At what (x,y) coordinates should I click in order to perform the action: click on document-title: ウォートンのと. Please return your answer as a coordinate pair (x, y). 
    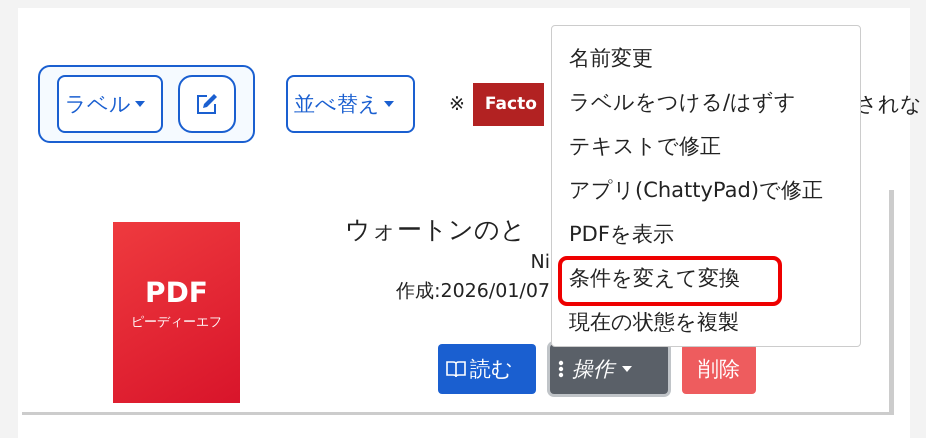
    Looking at the image, I should click on (435, 230).